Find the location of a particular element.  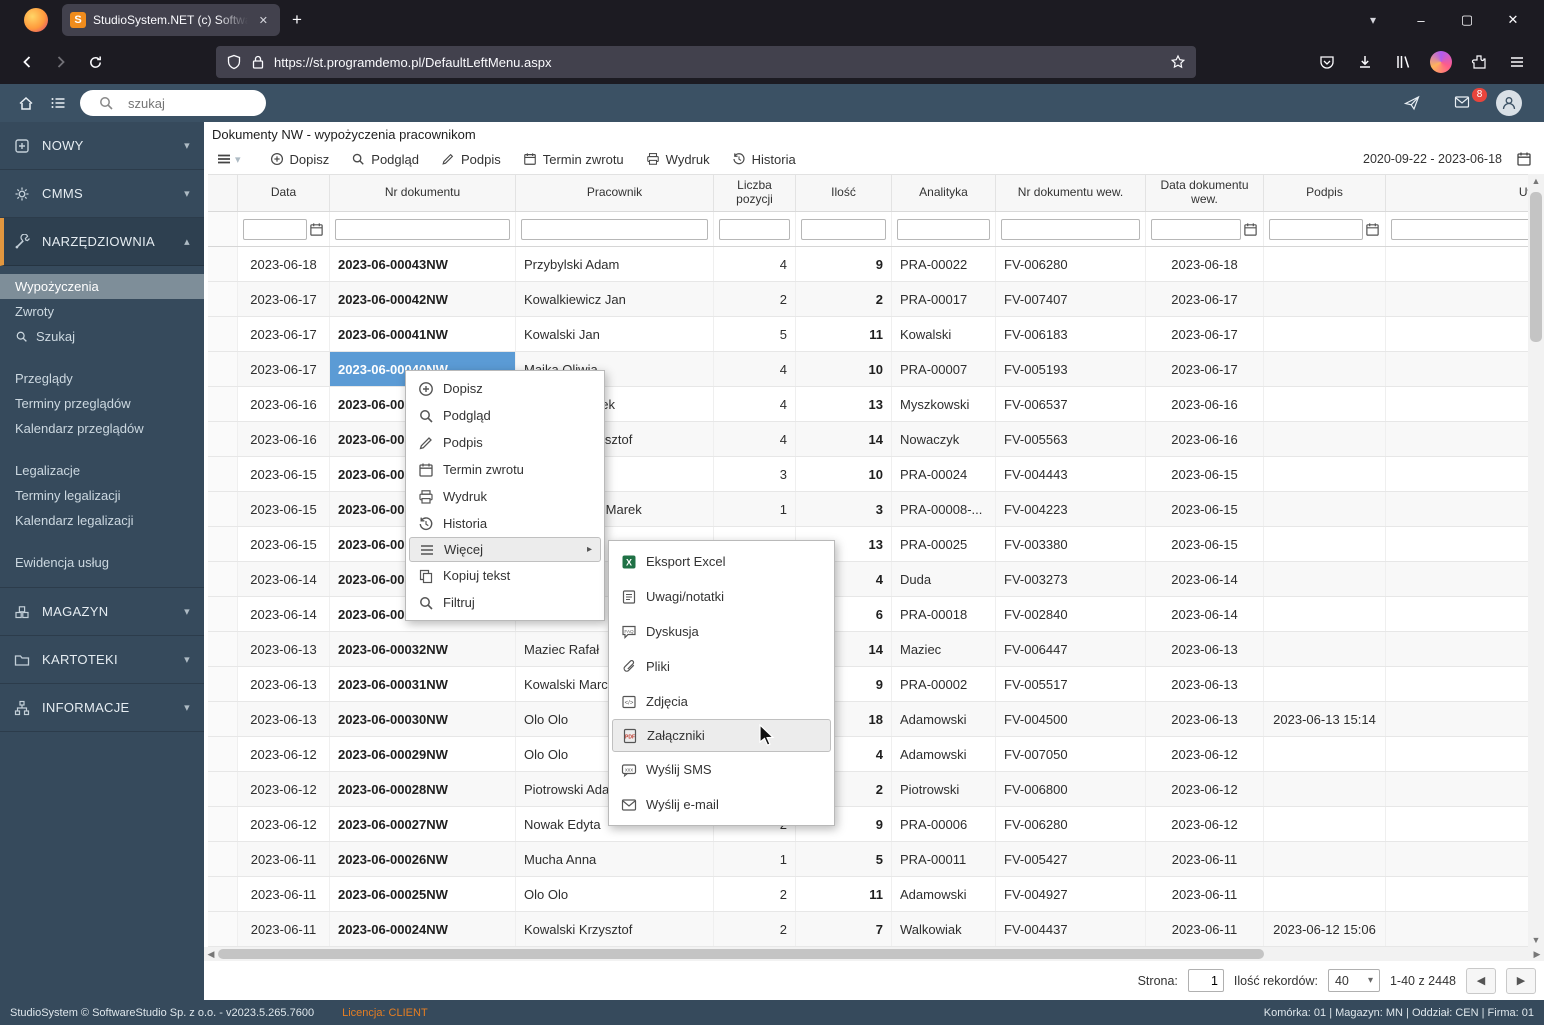

page-number-input is located at coordinates (1205, 980).